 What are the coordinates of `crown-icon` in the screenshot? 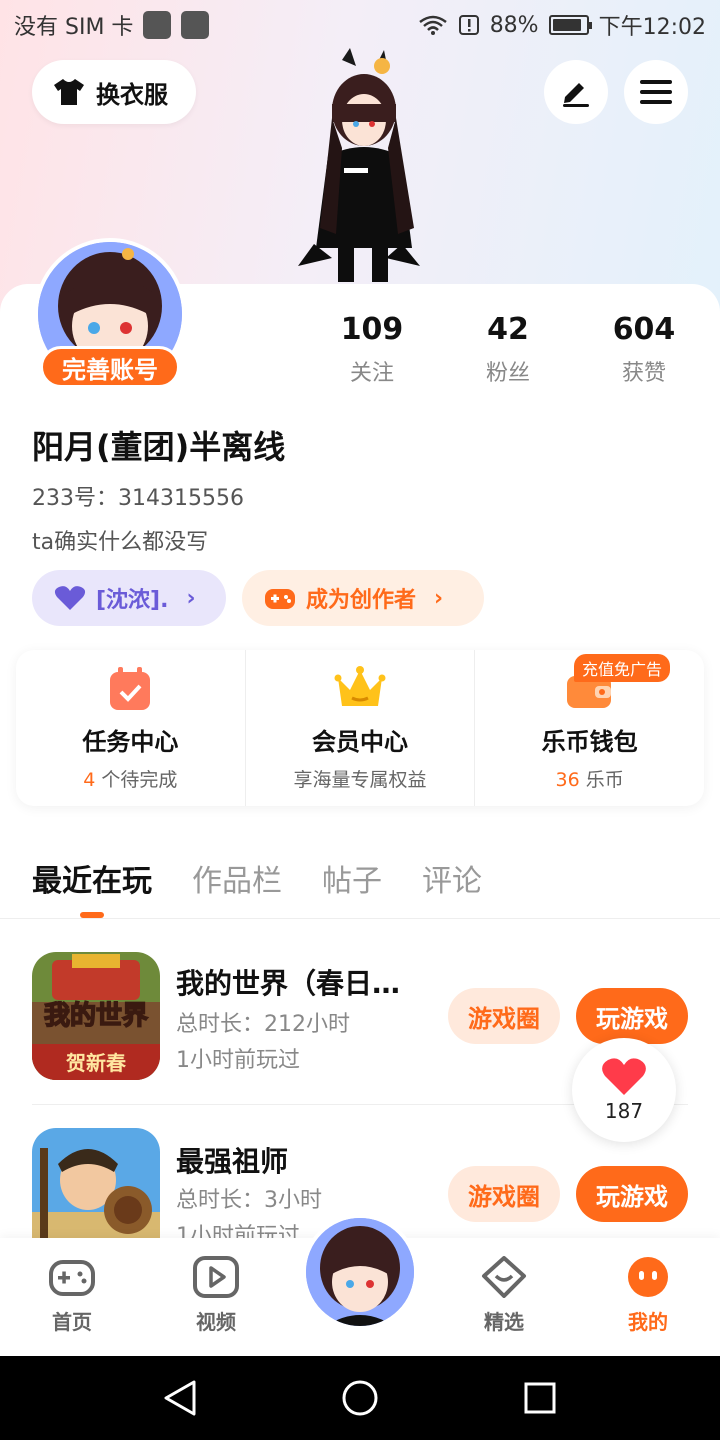 It's located at (360, 686).